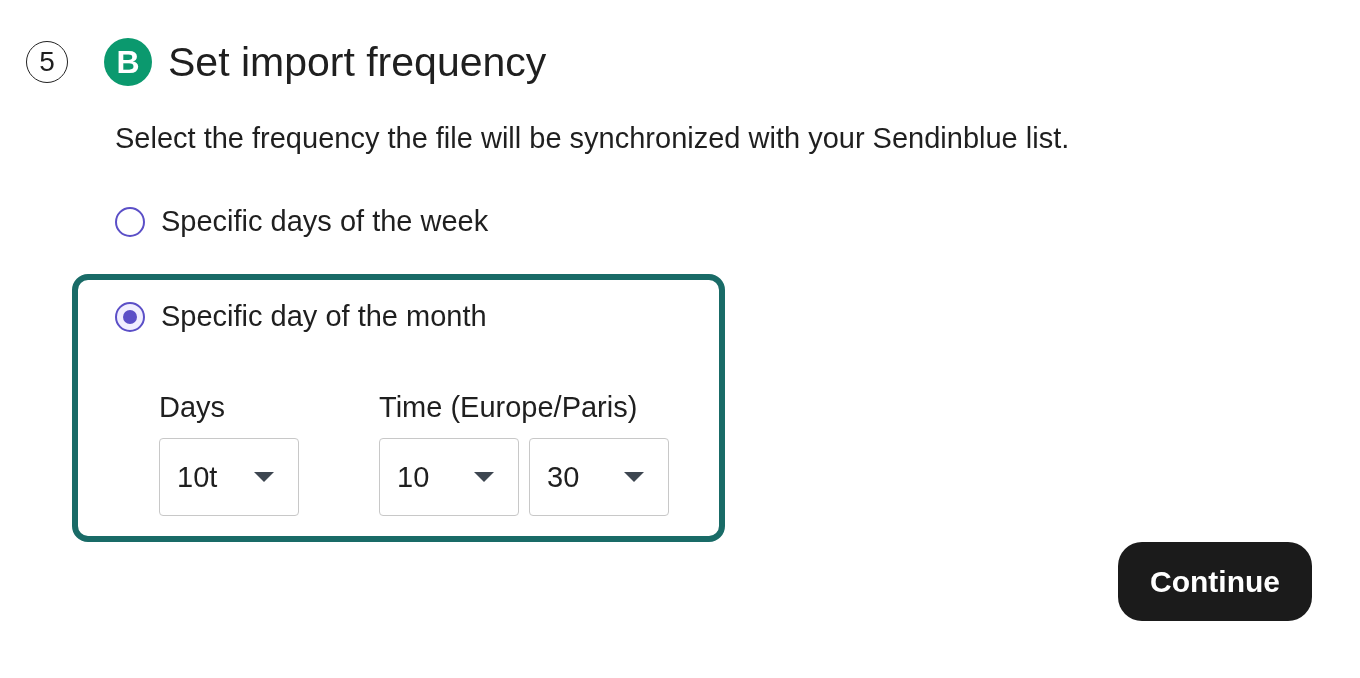 This screenshot has height=678, width=1360. What do you see at coordinates (1215, 581) in the screenshot?
I see `continue-button: Continue` at bounding box center [1215, 581].